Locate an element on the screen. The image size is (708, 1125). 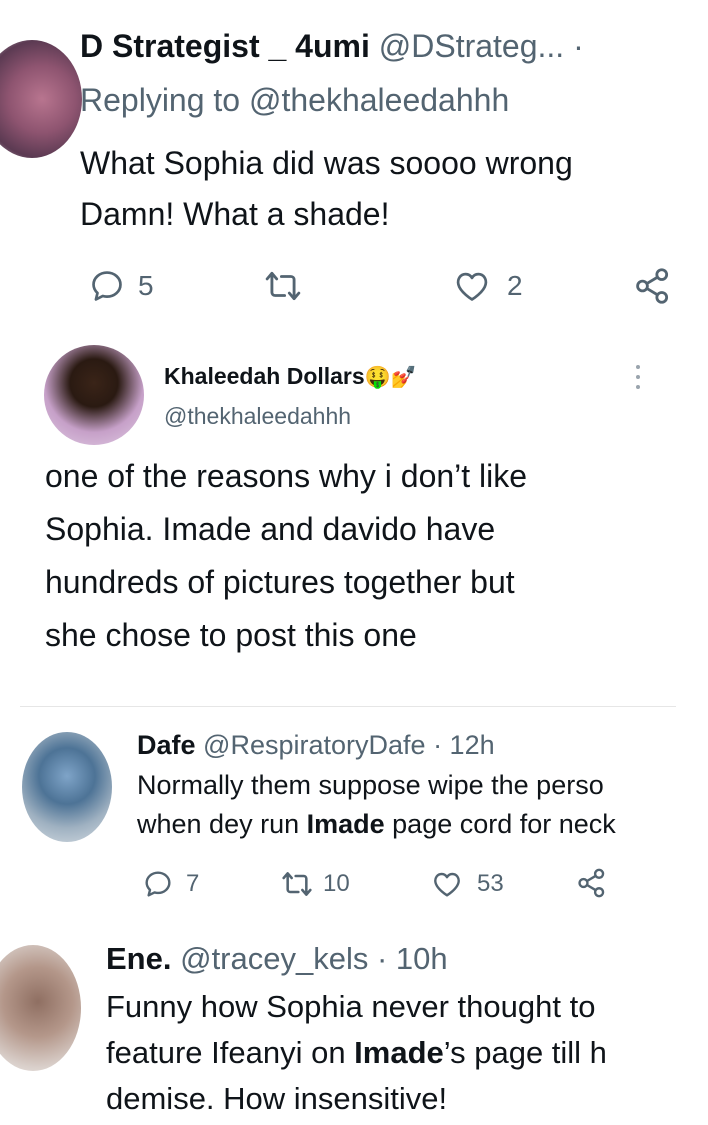
tweet-time: · 12h is located at coordinates (464, 745).